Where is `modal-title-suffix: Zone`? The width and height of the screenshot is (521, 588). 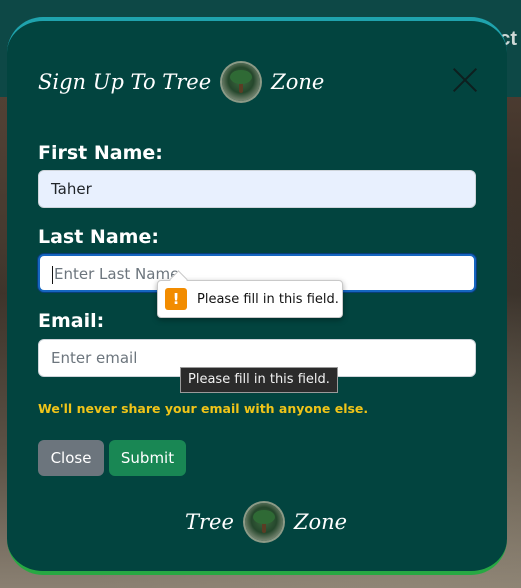
modal-title-suffix: Zone is located at coordinates (298, 82).